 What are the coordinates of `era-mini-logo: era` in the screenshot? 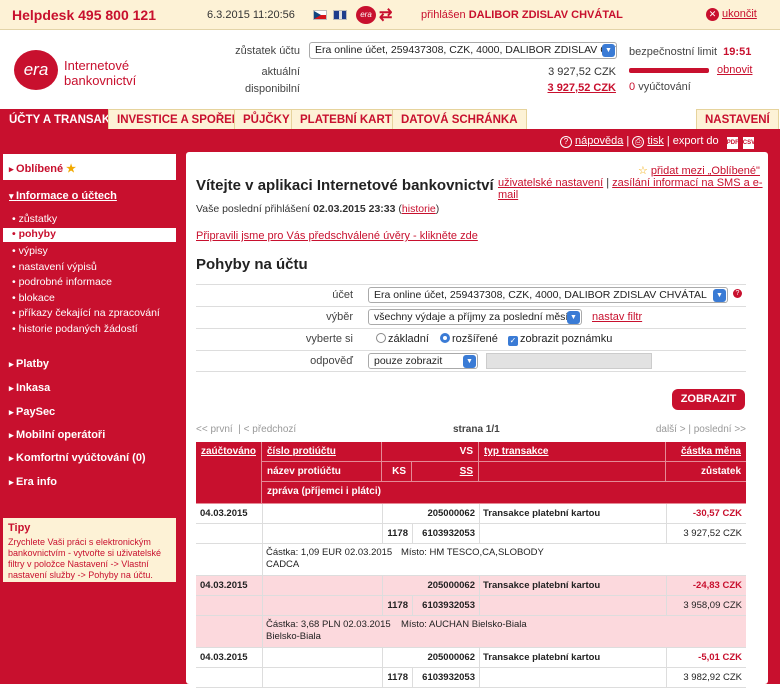 It's located at (366, 15).